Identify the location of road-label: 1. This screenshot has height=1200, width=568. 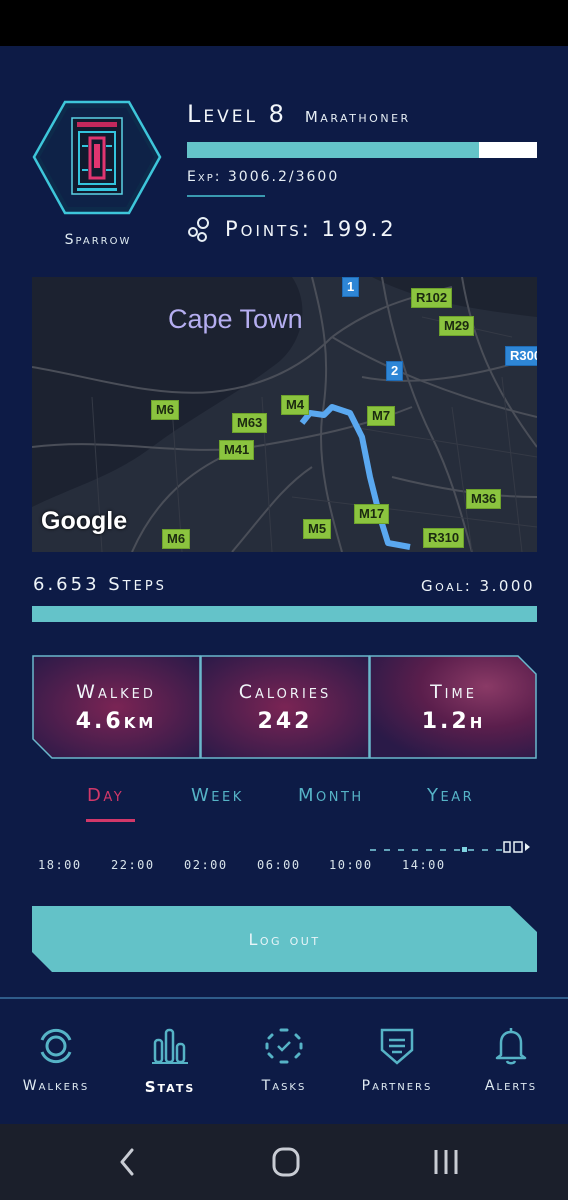
(351, 287).